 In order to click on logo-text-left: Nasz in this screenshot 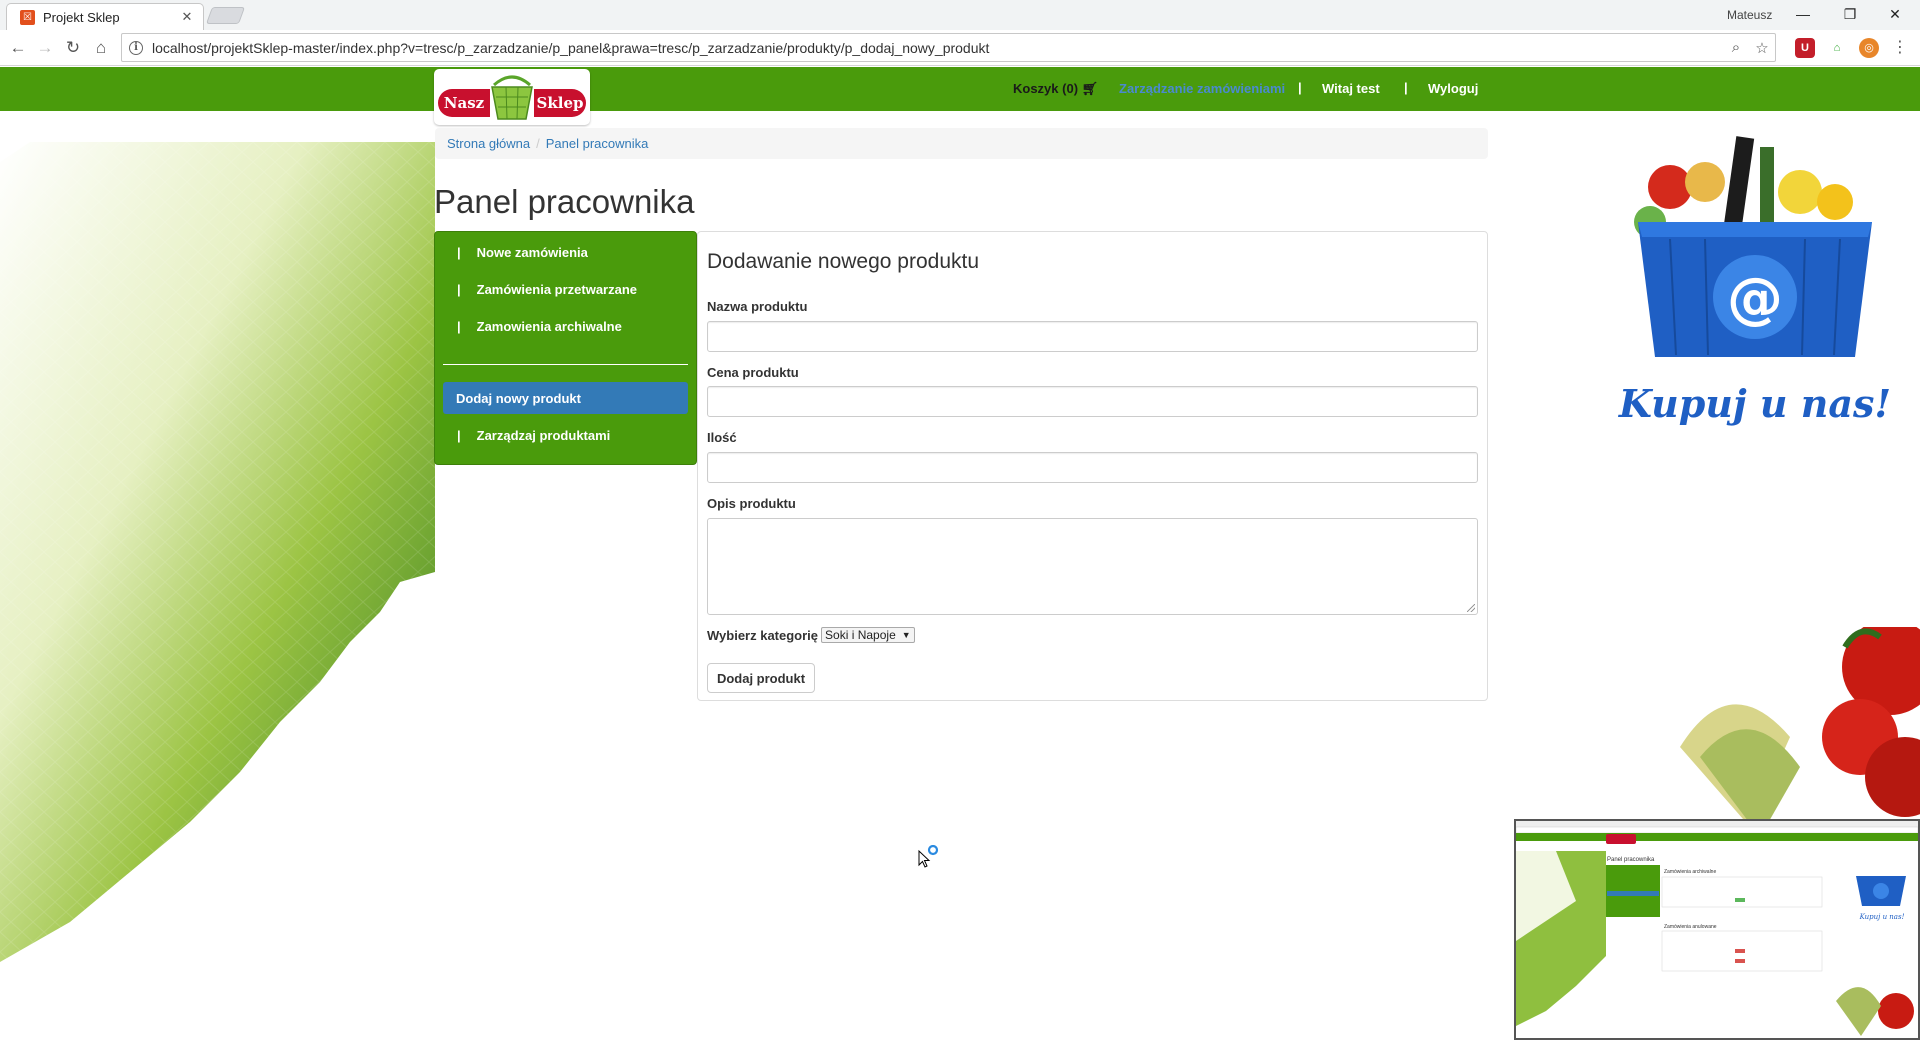, I will do `click(464, 103)`.